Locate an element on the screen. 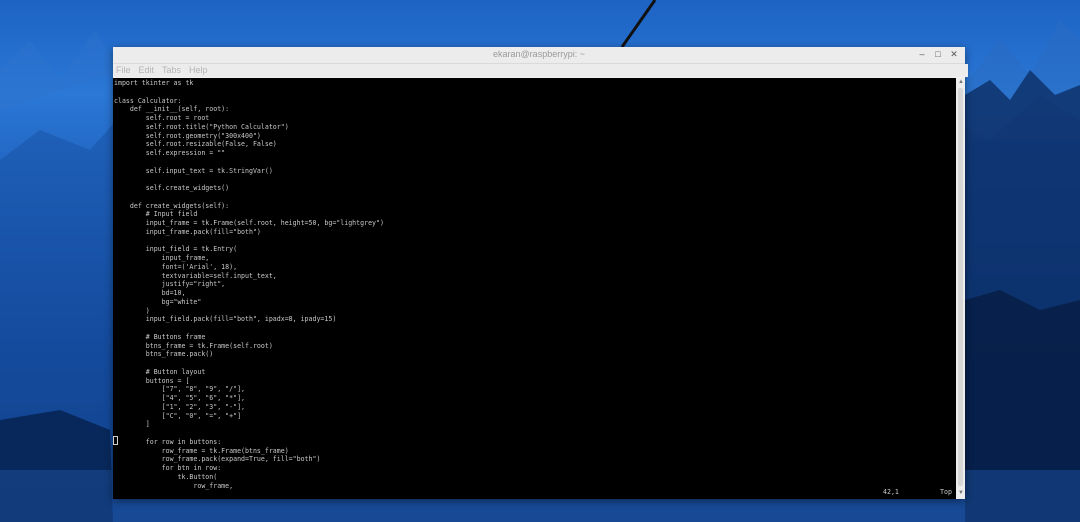  code-line: self.expression = "" is located at coordinates (170, 153).